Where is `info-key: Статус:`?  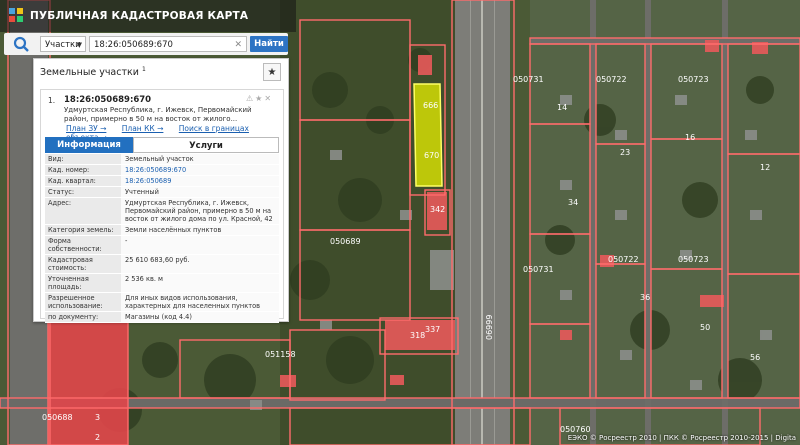 info-key: Статус: is located at coordinates (83, 192).